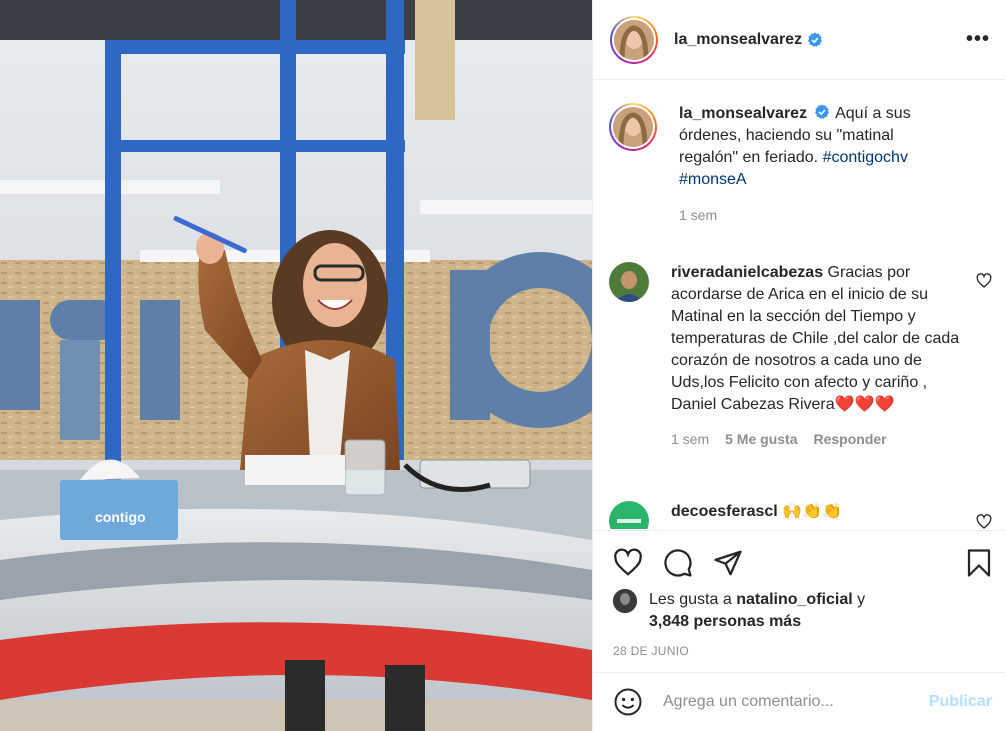 The height and width of the screenshot is (731, 1005). Describe the element at coordinates (678, 563) in the screenshot. I see `comment-bubble-icon` at that location.